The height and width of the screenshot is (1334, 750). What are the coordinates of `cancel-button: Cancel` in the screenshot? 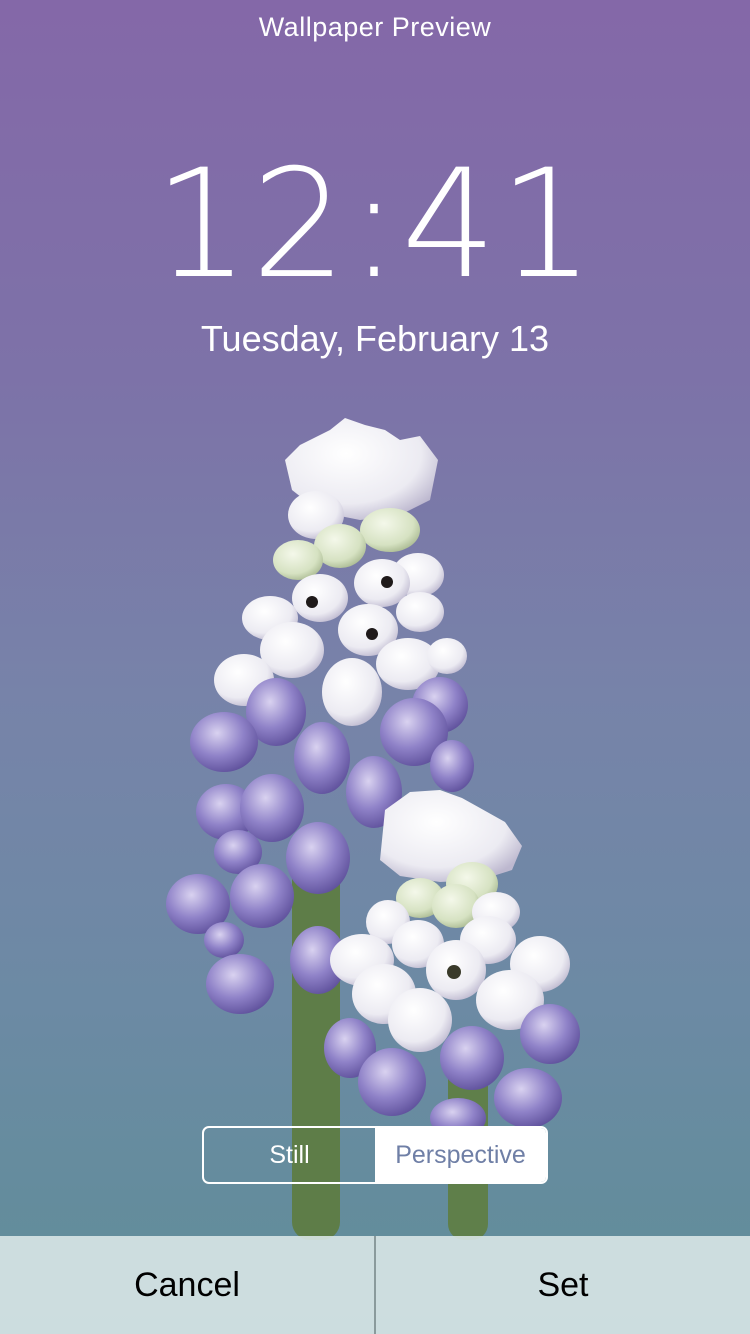 It's located at (187, 1285).